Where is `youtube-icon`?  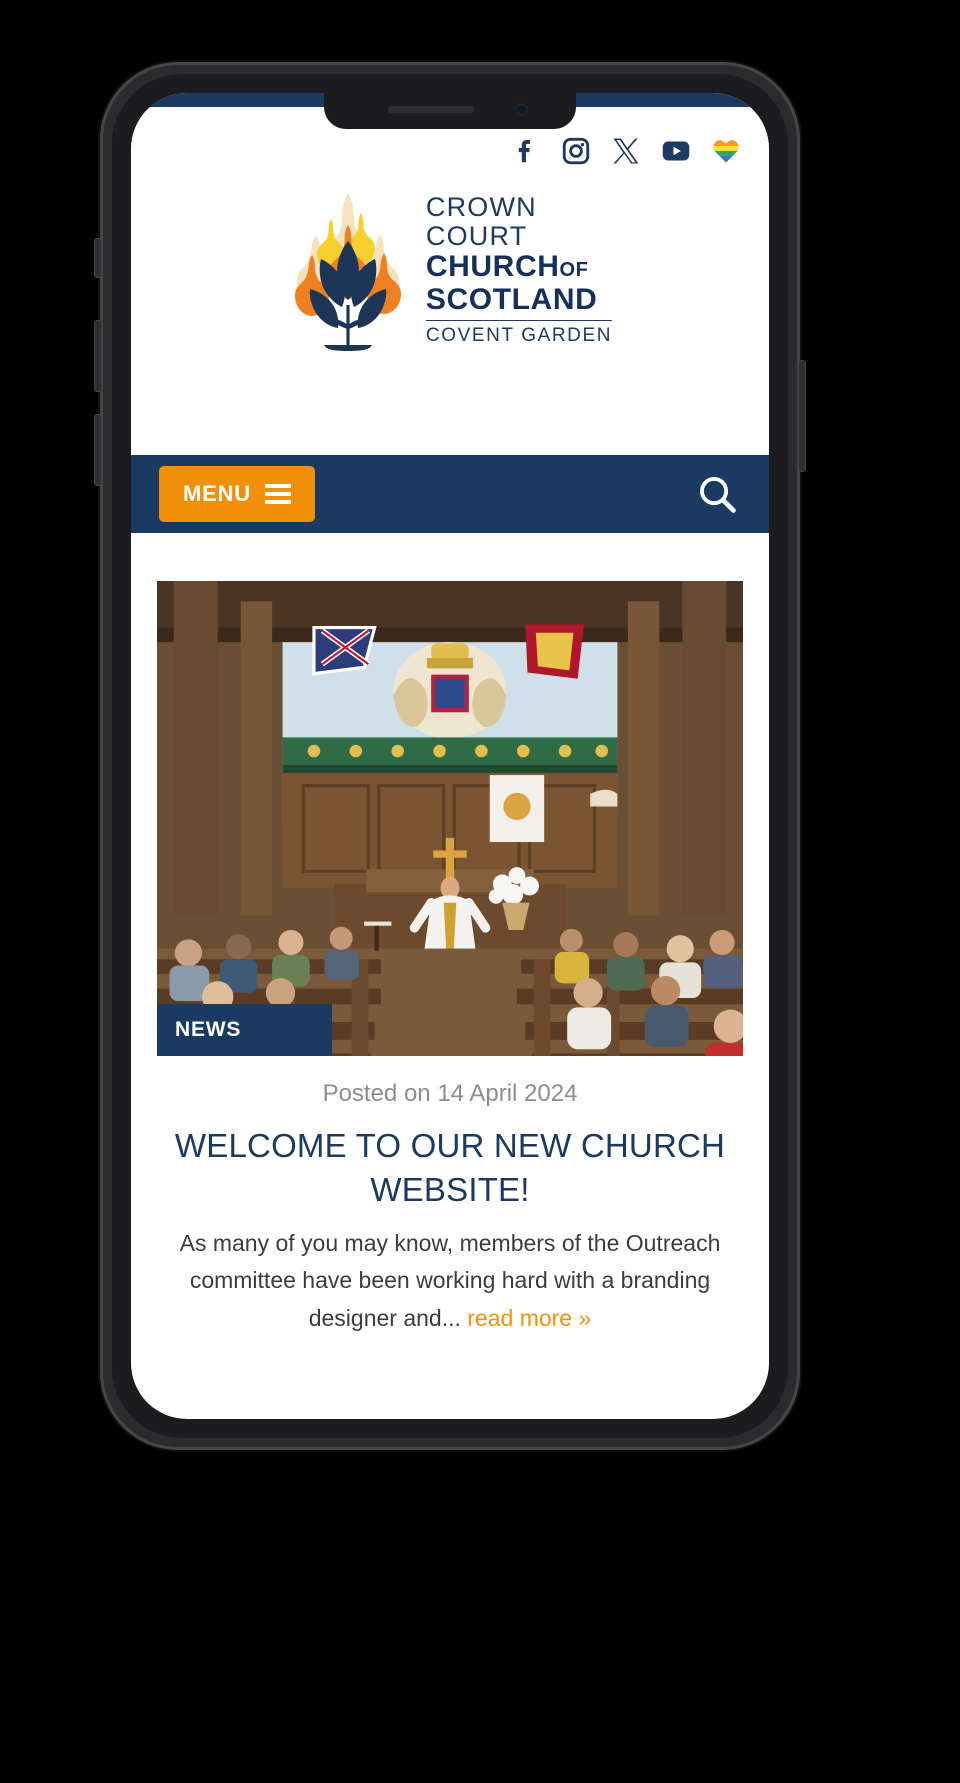
youtube-icon is located at coordinates (676, 151).